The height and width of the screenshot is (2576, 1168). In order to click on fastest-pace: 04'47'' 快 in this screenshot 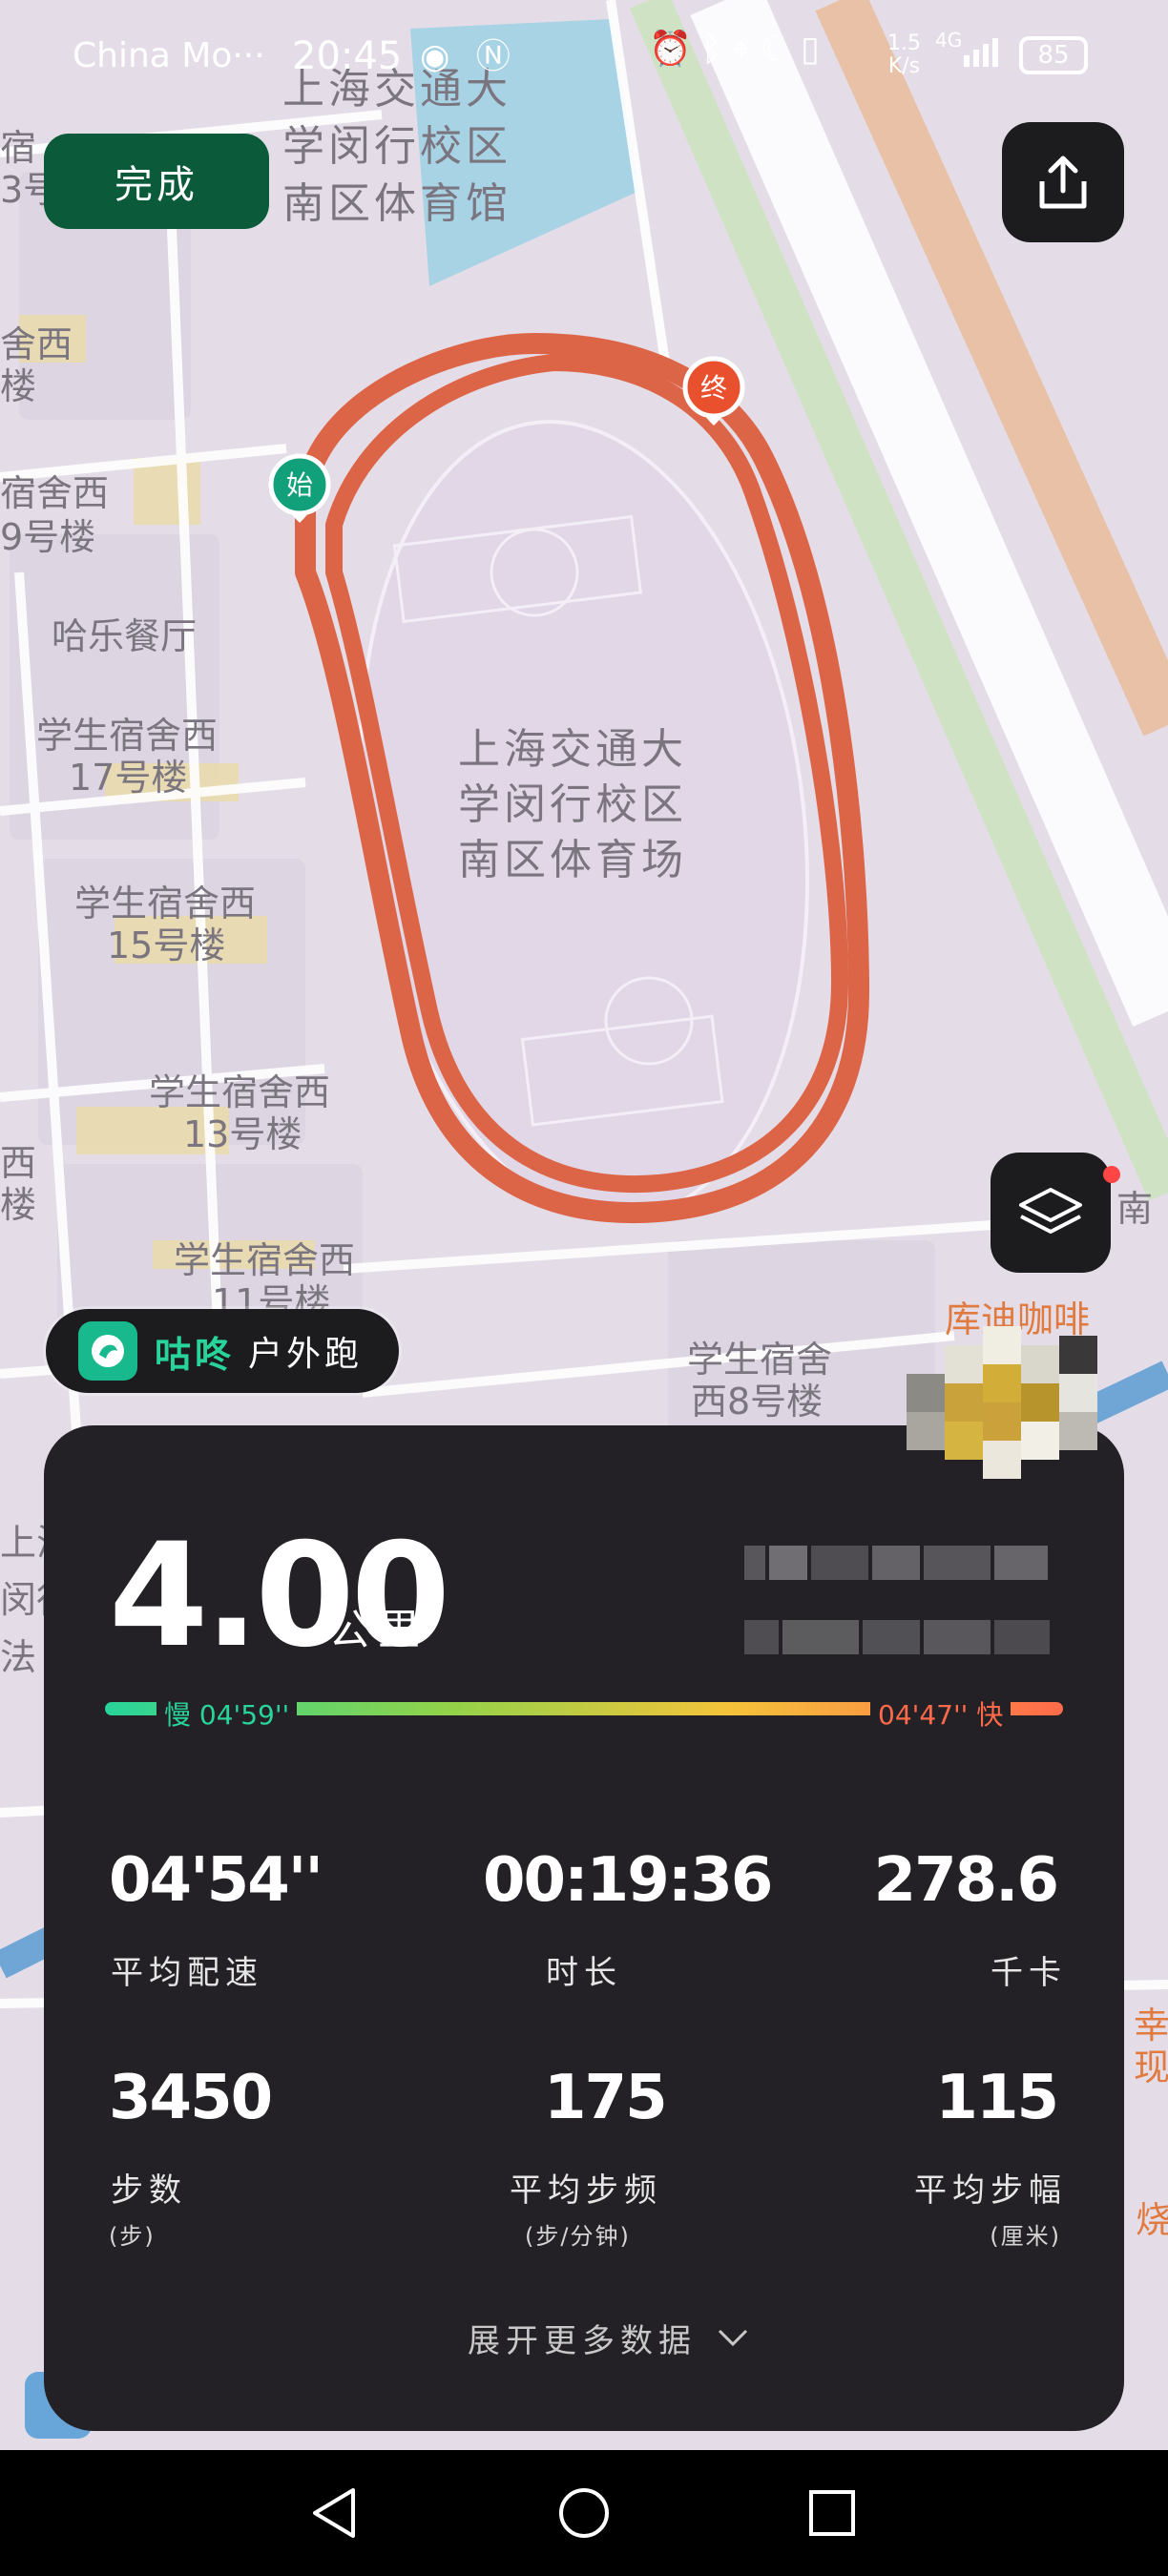, I will do `click(941, 1713)`.